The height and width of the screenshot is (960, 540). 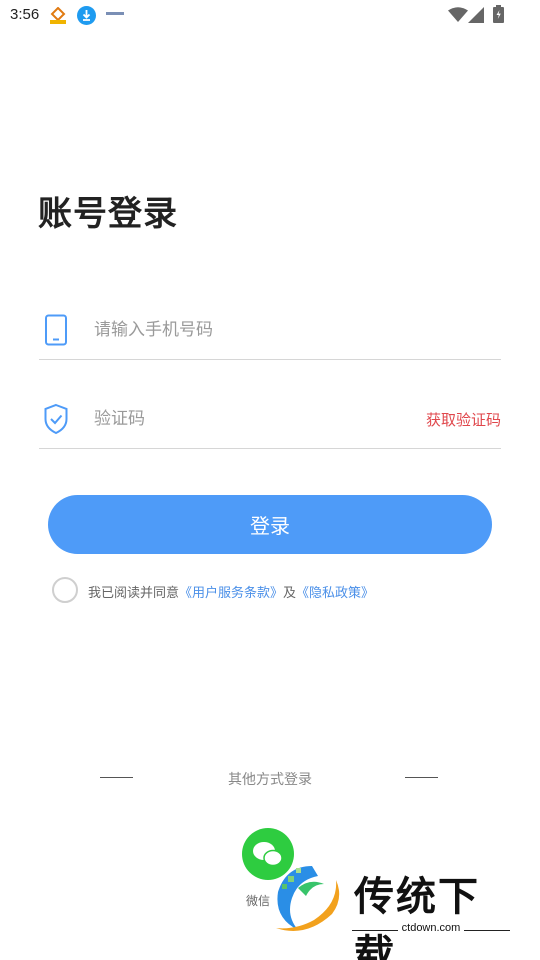 I want to click on terms-link: 《用户服务条款》, so click(x=231, y=593).